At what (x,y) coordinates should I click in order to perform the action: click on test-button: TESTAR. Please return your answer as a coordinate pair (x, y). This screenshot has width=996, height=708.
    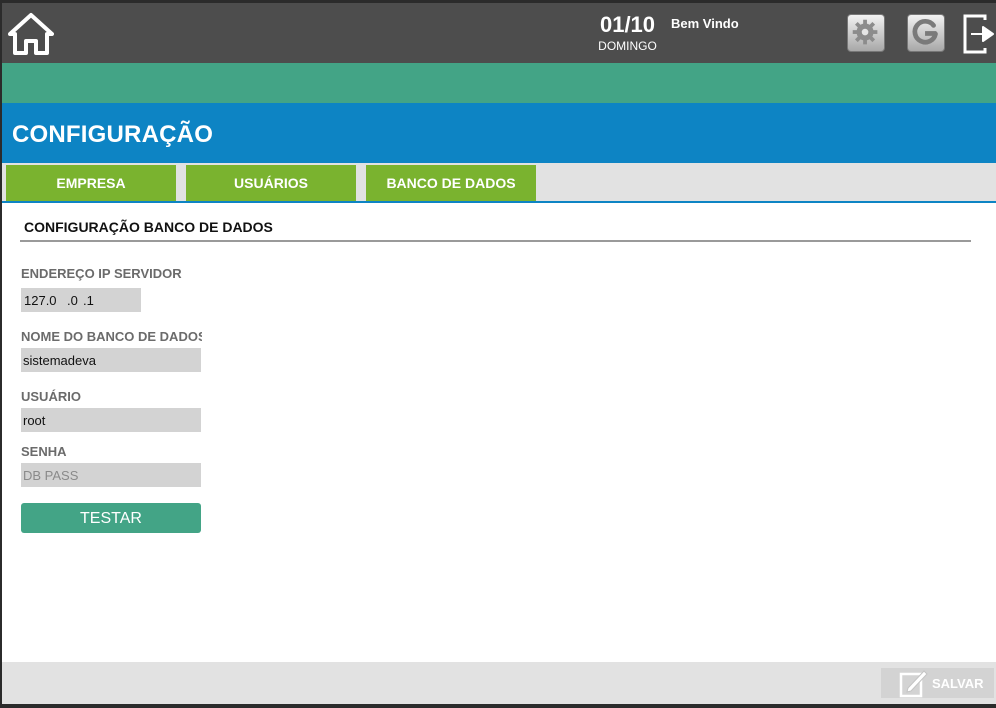
    Looking at the image, I should click on (111, 518).